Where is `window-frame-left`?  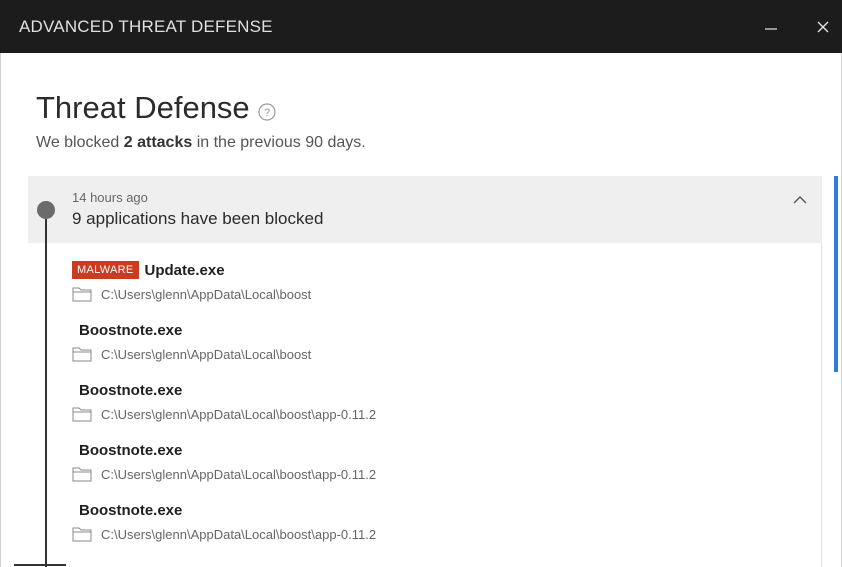
window-frame-left is located at coordinates (0, 310).